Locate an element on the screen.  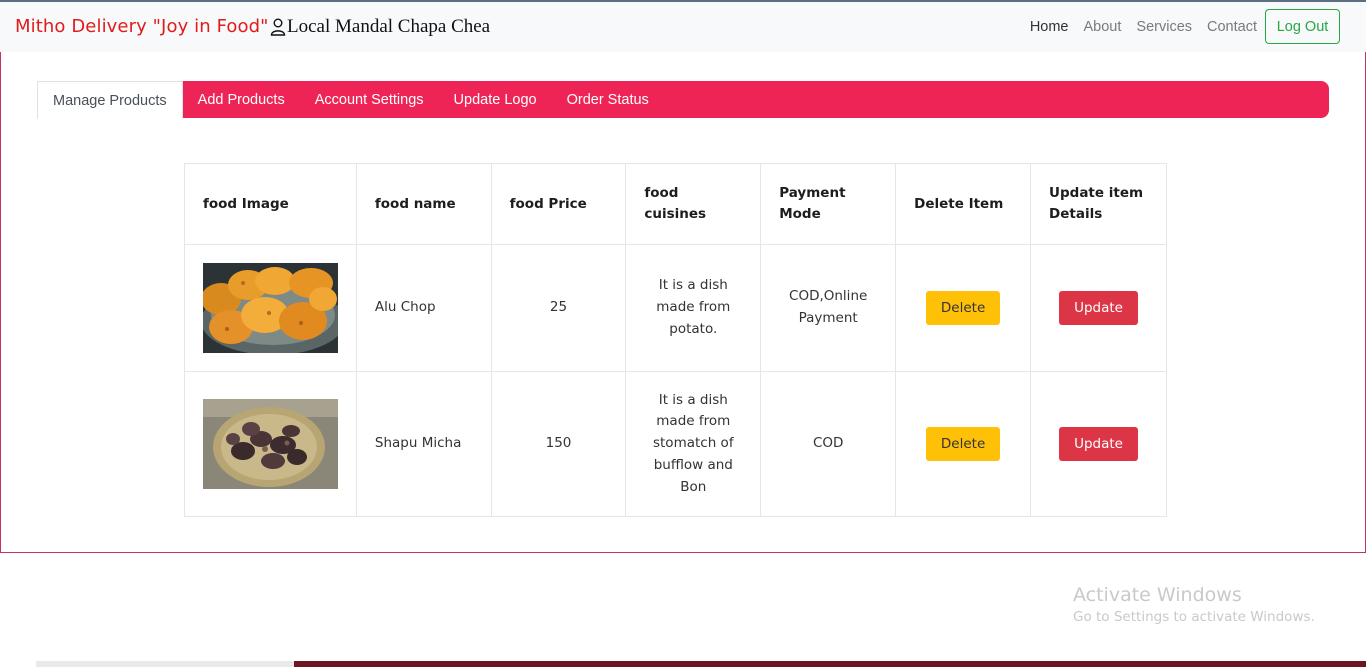
footer-strip is located at coordinates (701, 664).